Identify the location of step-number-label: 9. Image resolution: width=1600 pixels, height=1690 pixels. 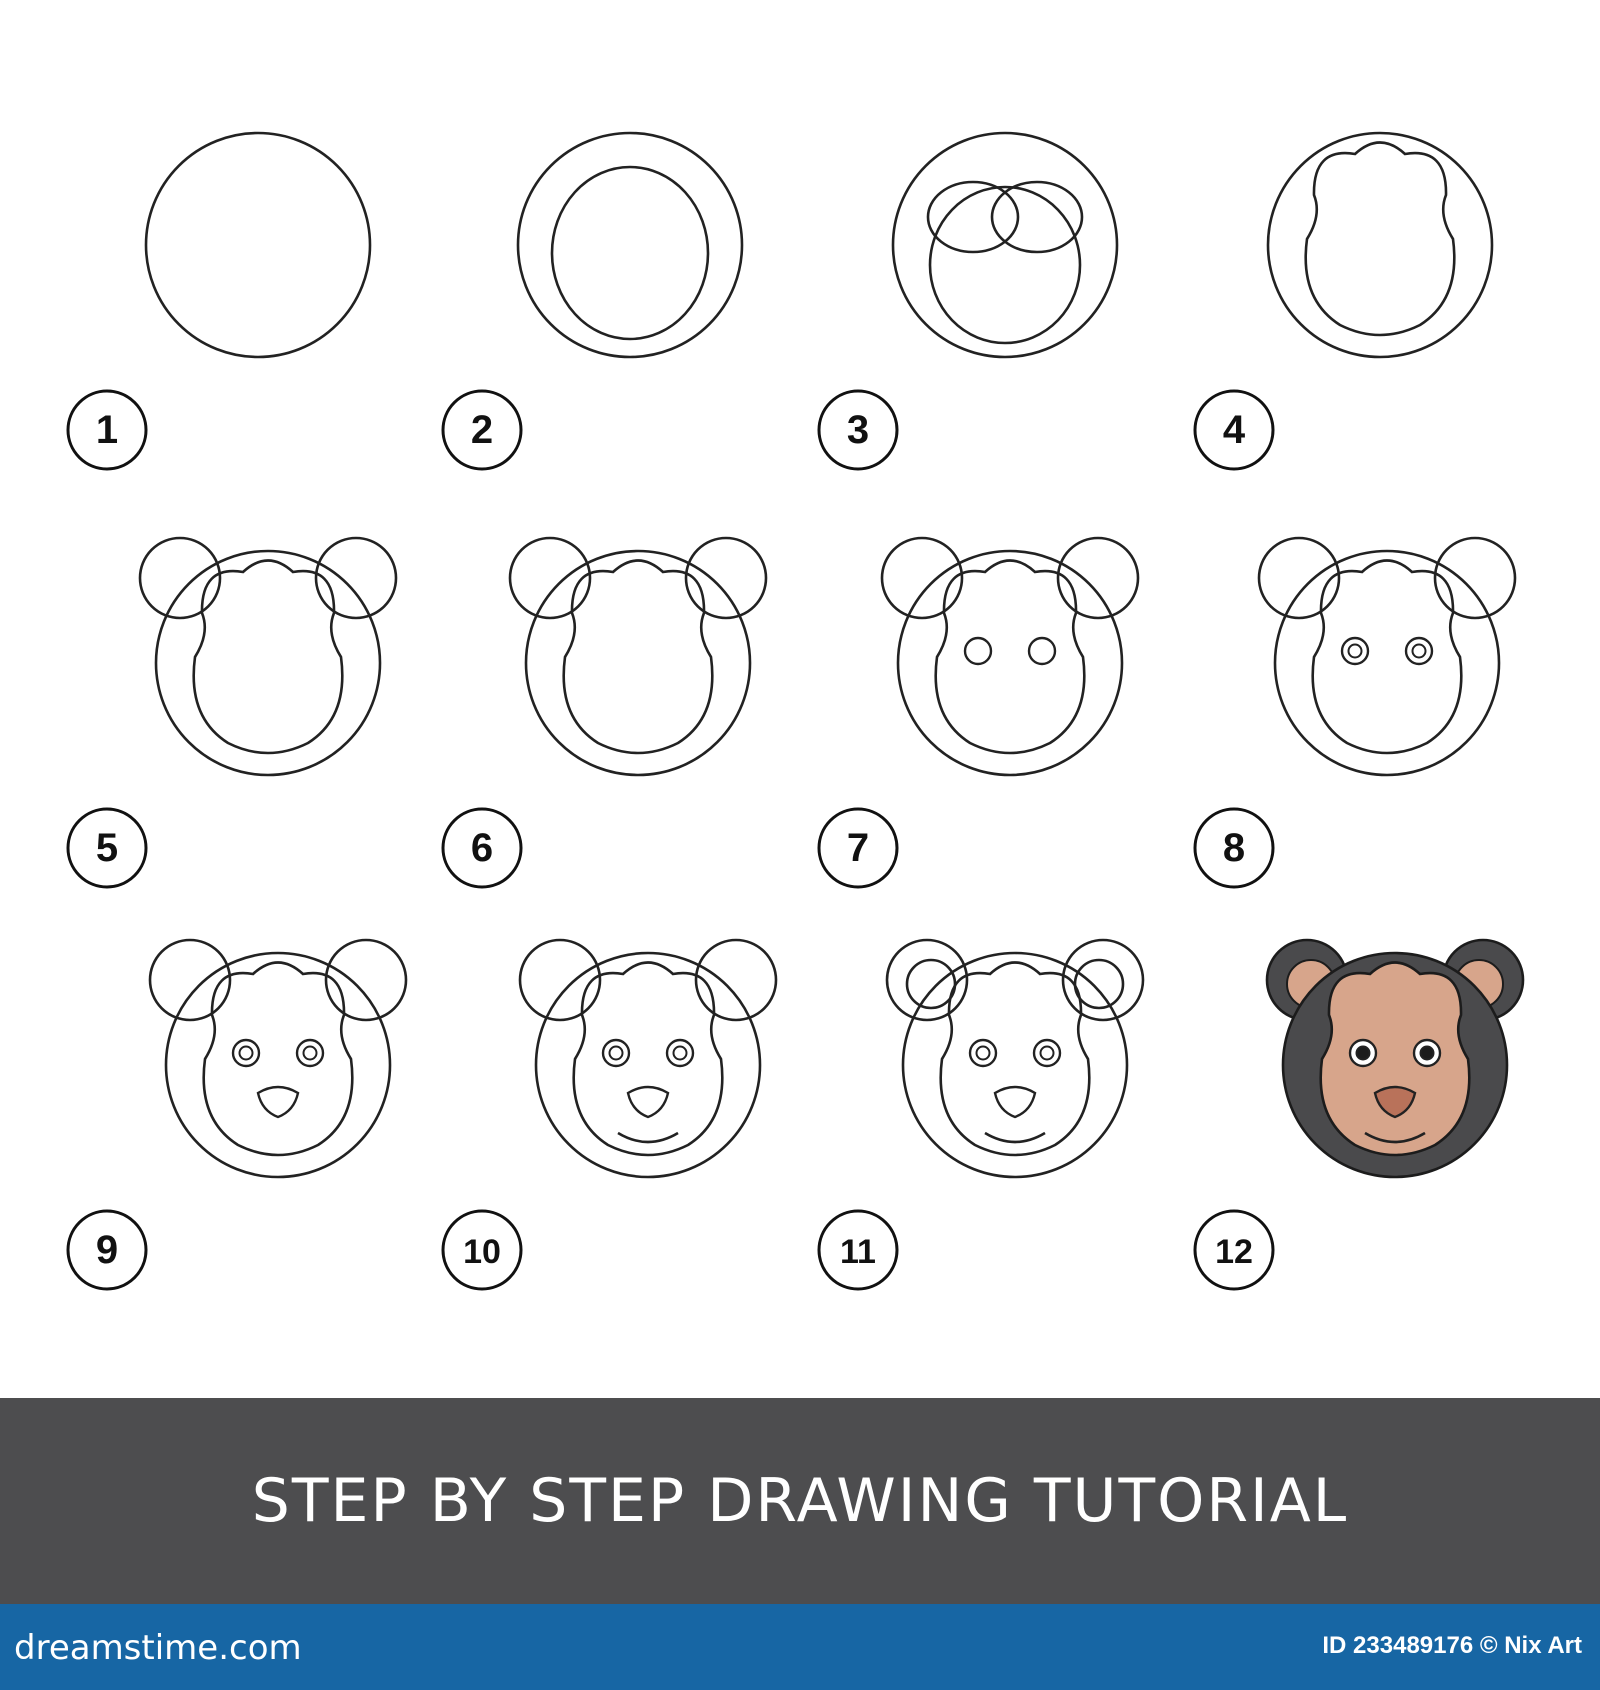
(107, 1250).